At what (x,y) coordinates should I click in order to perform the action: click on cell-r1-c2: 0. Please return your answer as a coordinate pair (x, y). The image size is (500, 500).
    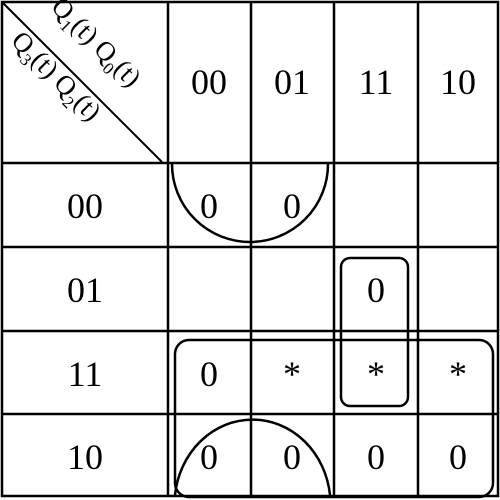
    Looking at the image, I should click on (376, 290).